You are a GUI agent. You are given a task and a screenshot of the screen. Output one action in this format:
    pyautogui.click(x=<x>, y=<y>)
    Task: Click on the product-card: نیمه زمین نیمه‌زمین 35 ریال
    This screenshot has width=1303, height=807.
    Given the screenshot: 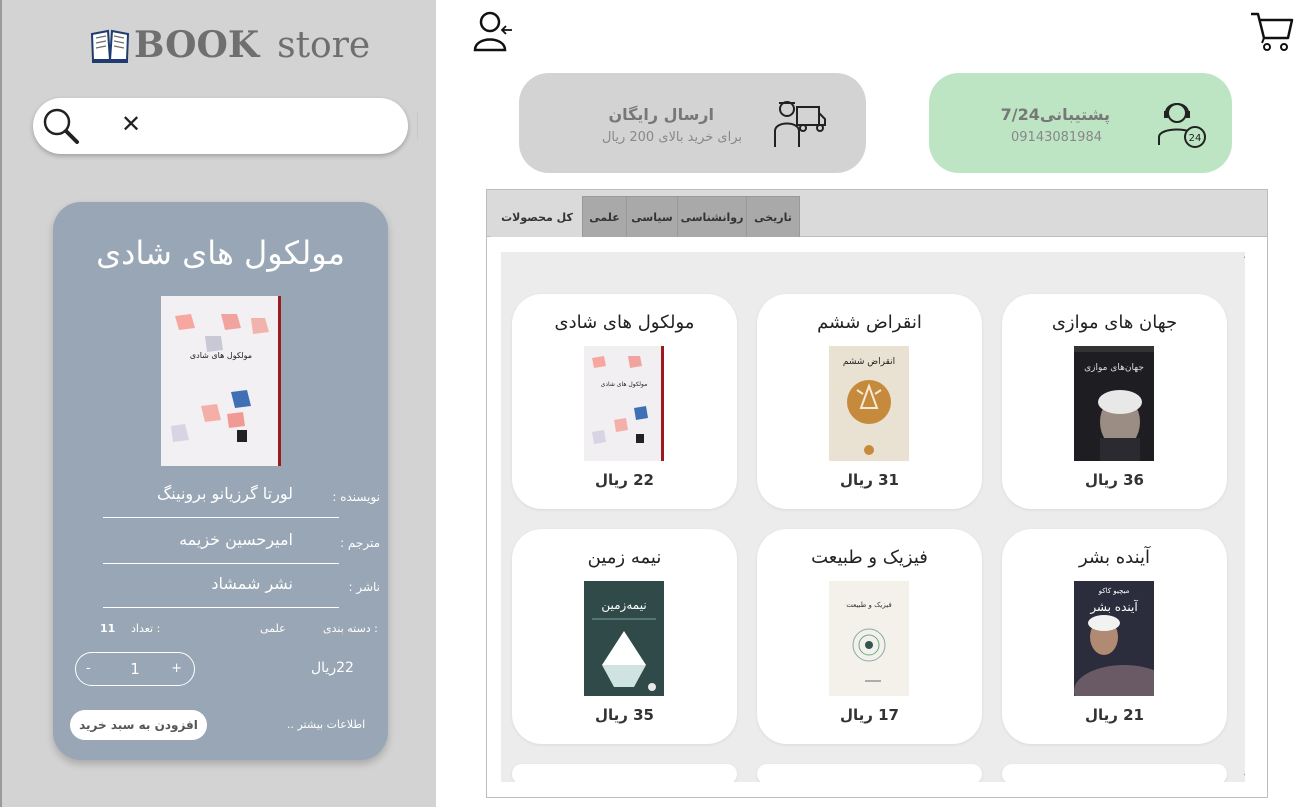 What is the action you would take?
    pyautogui.click(x=624, y=636)
    